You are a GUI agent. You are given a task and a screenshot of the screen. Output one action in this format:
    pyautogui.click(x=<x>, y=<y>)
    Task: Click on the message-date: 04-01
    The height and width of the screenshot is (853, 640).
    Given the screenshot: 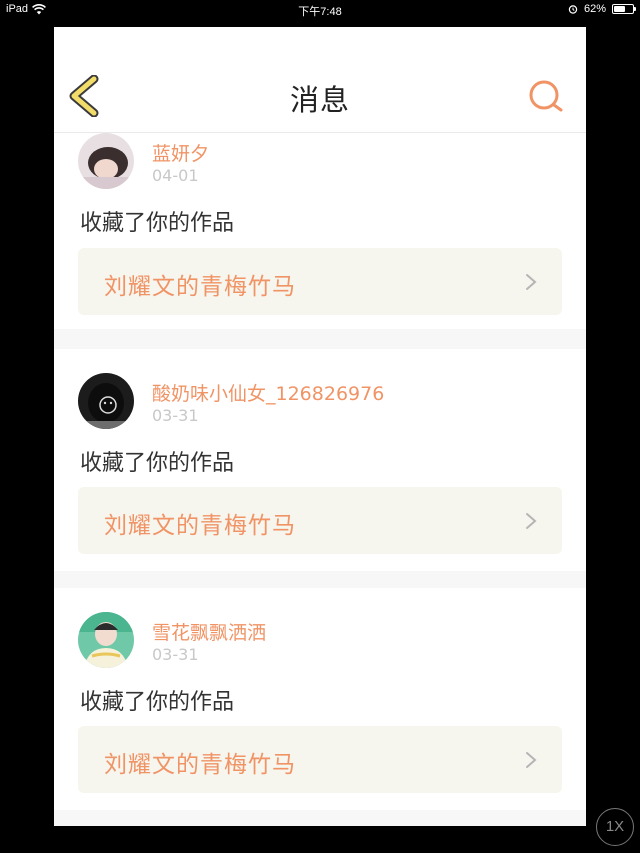 What is the action you would take?
    pyautogui.click(x=175, y=175)
    